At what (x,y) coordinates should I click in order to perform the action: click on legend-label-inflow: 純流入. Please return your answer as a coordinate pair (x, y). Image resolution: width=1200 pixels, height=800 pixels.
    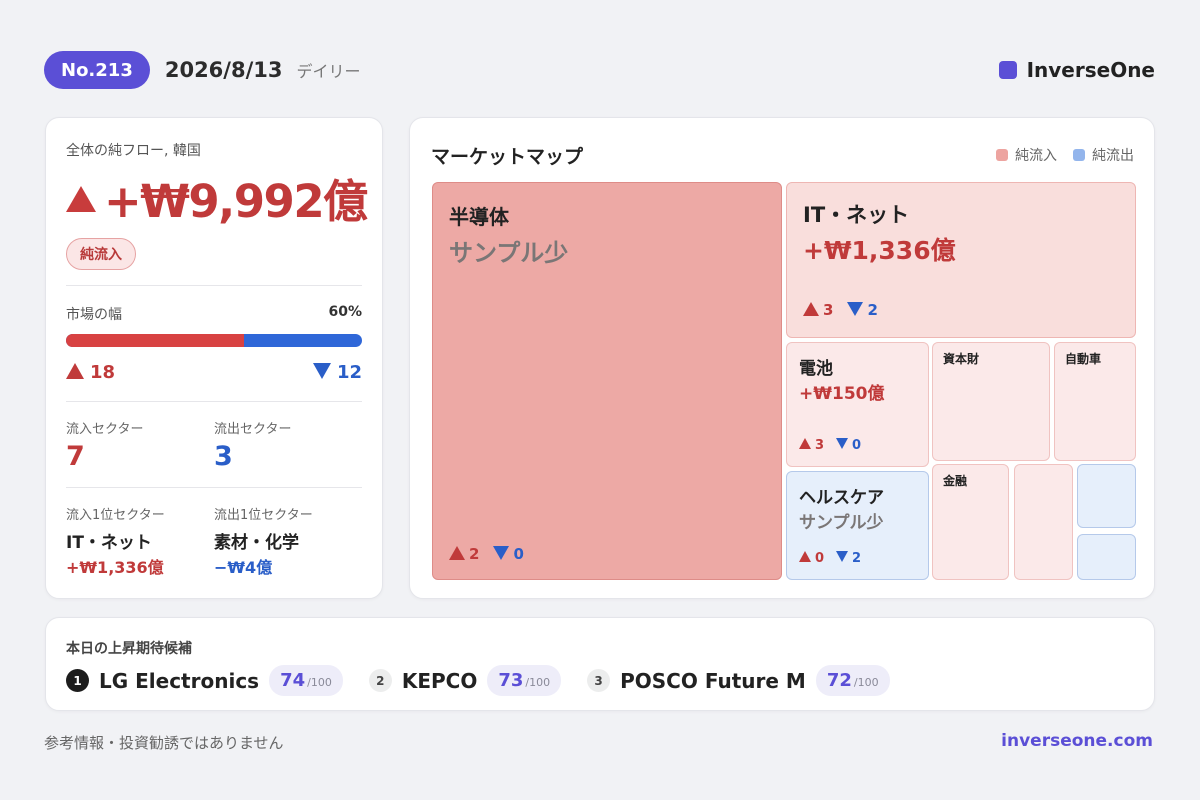
    Looking at the image, I should click on (1036, 156).